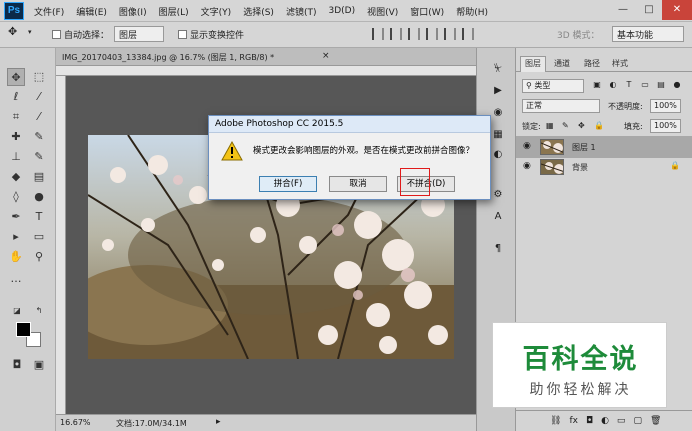 The width and height of the screenshot is (692, 431). What do you see at coordinates (30, 32) in the screenshot?
I see `chevron-down-icon: ▾` at bounding box center [30, 32].